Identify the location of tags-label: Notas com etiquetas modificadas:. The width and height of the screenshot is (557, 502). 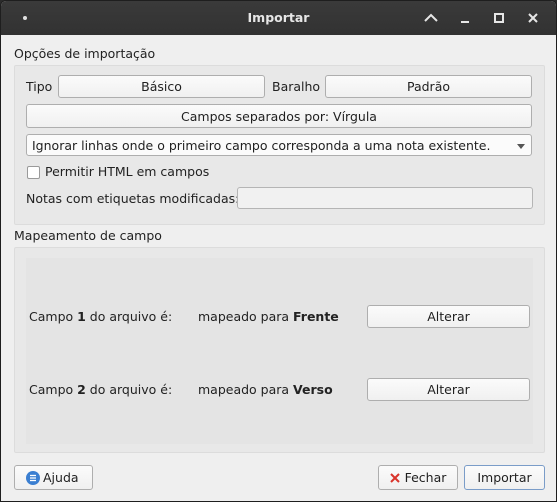
(133, 198).